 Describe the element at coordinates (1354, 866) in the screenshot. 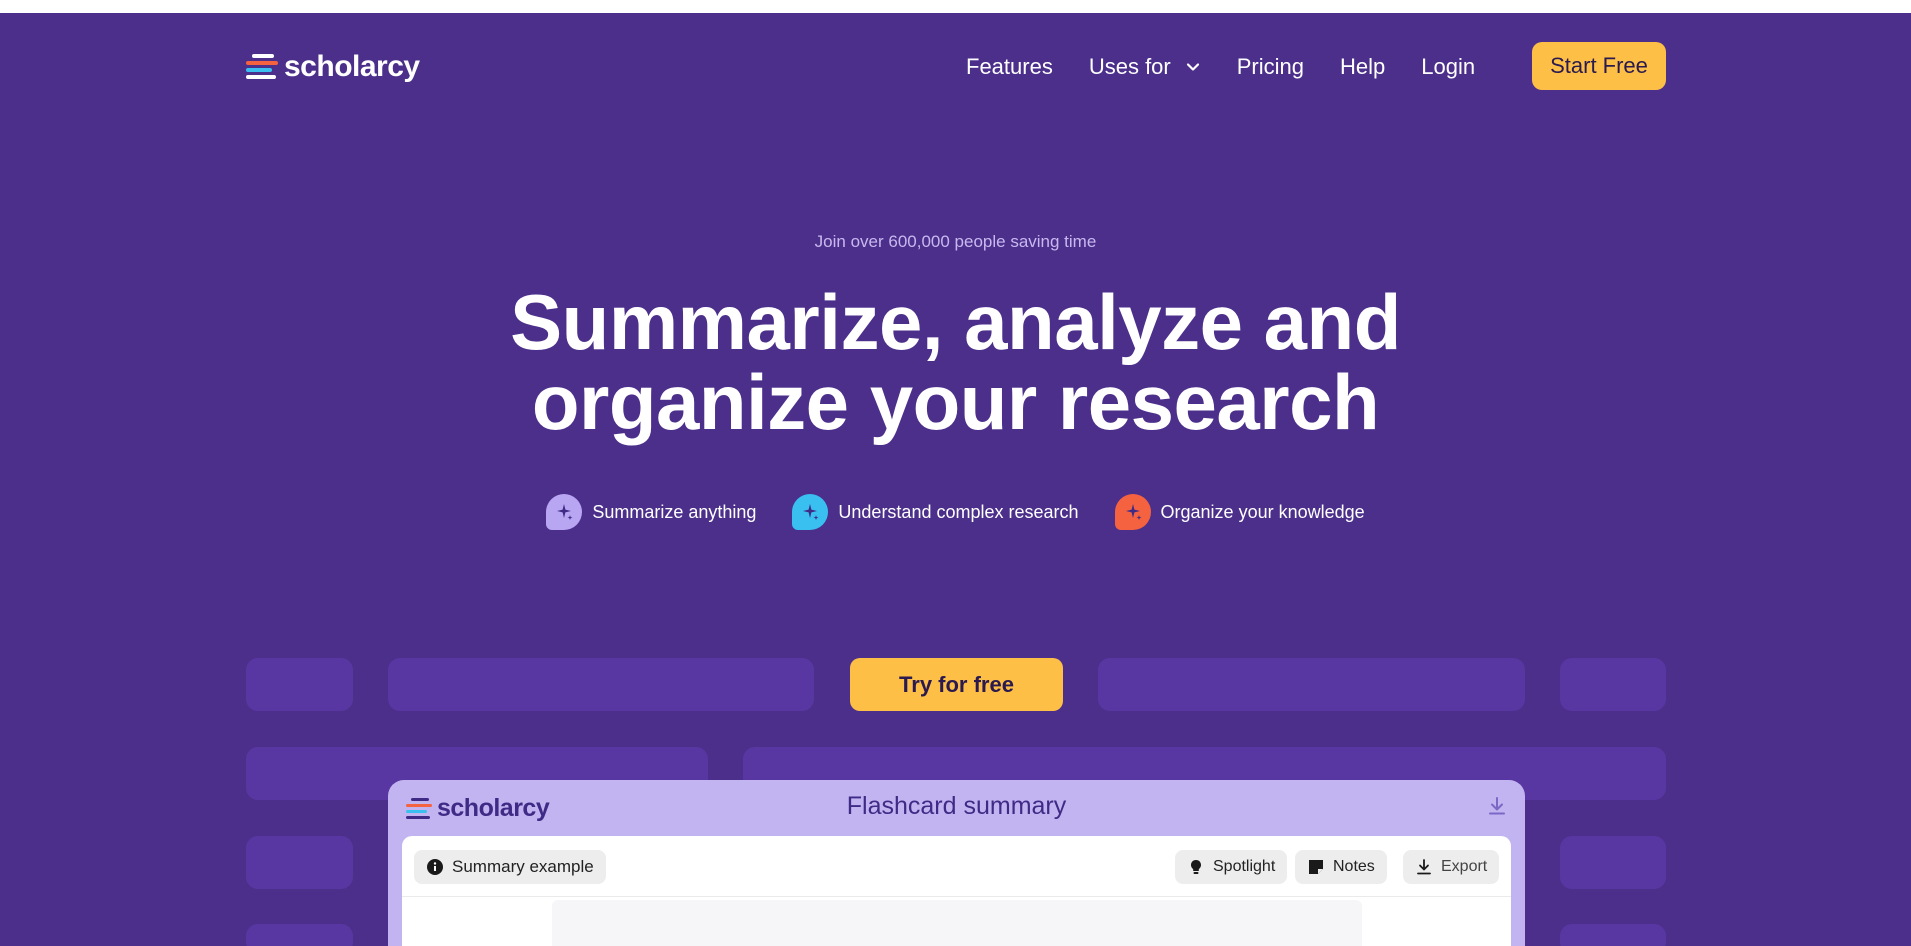

I see `notes-label: Notes` at that location.